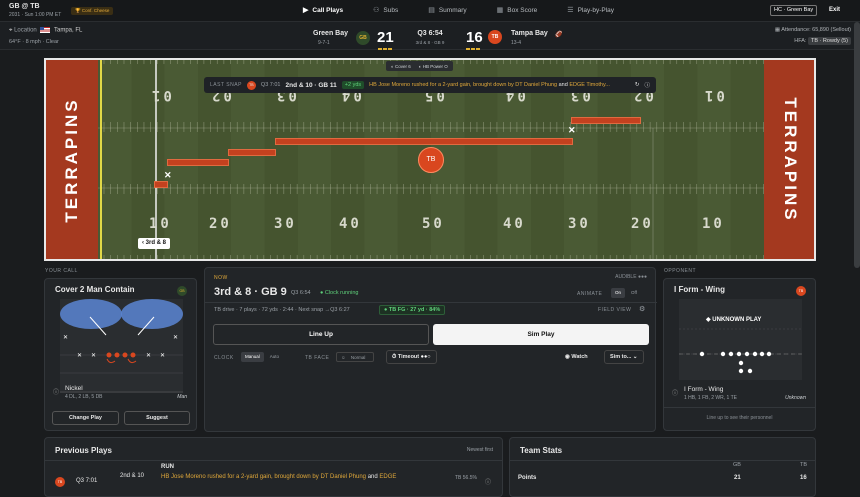 The height and width of the screenshot is (497, 860). I want to click on field-goal-badge: ● TB FG · 27 yd · 84%, so click(412, 310).